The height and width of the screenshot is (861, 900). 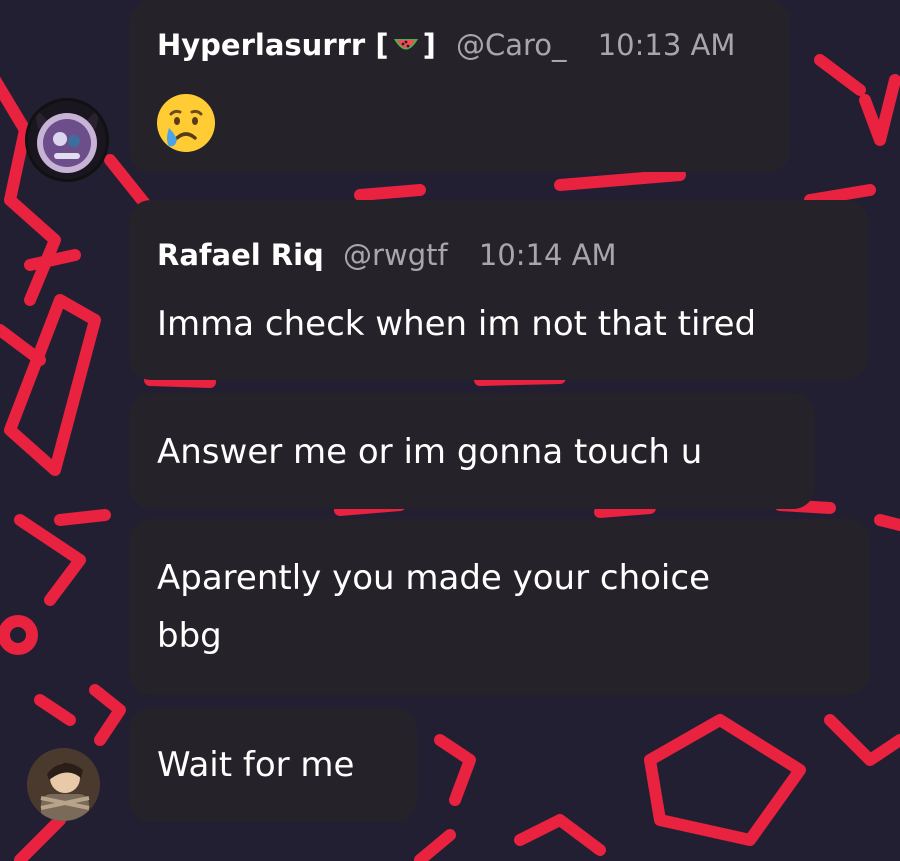 I want to click on author-name: Rafael Riq, so click(x=240, y=255).